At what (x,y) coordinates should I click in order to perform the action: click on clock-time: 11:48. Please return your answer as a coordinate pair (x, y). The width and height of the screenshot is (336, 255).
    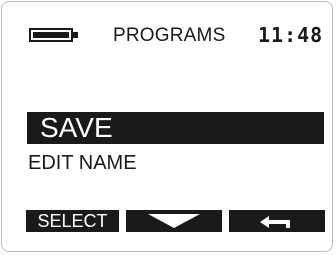
    Looking at the image, I should click on (291, 35).